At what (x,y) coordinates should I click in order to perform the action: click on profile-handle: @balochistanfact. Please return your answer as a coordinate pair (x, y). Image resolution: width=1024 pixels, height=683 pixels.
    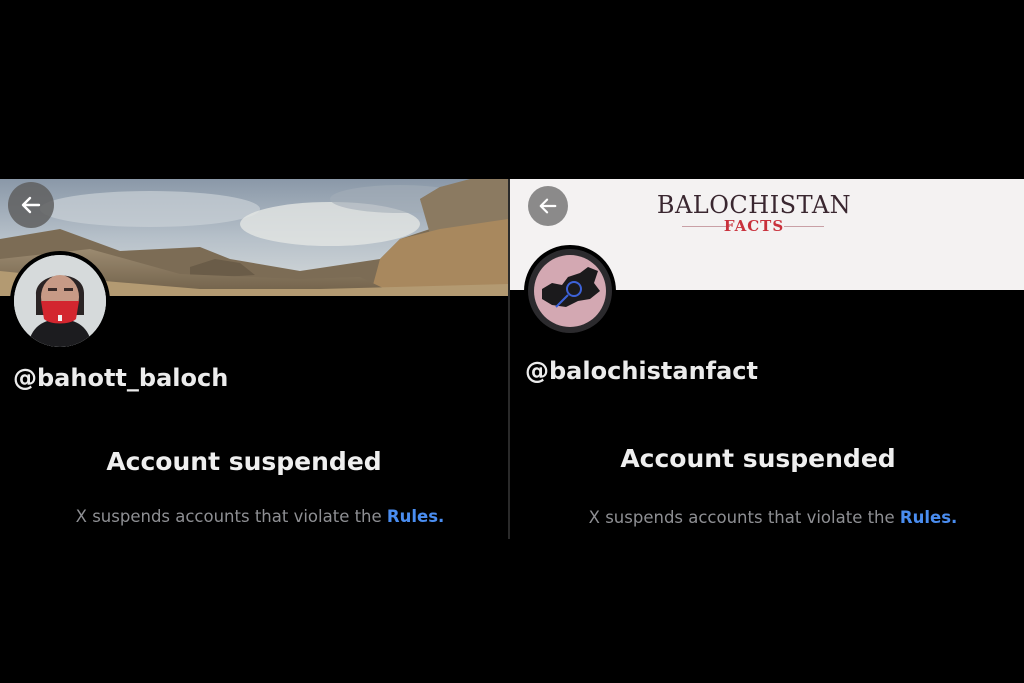
    Looking at the image, I should click on (642, 371).